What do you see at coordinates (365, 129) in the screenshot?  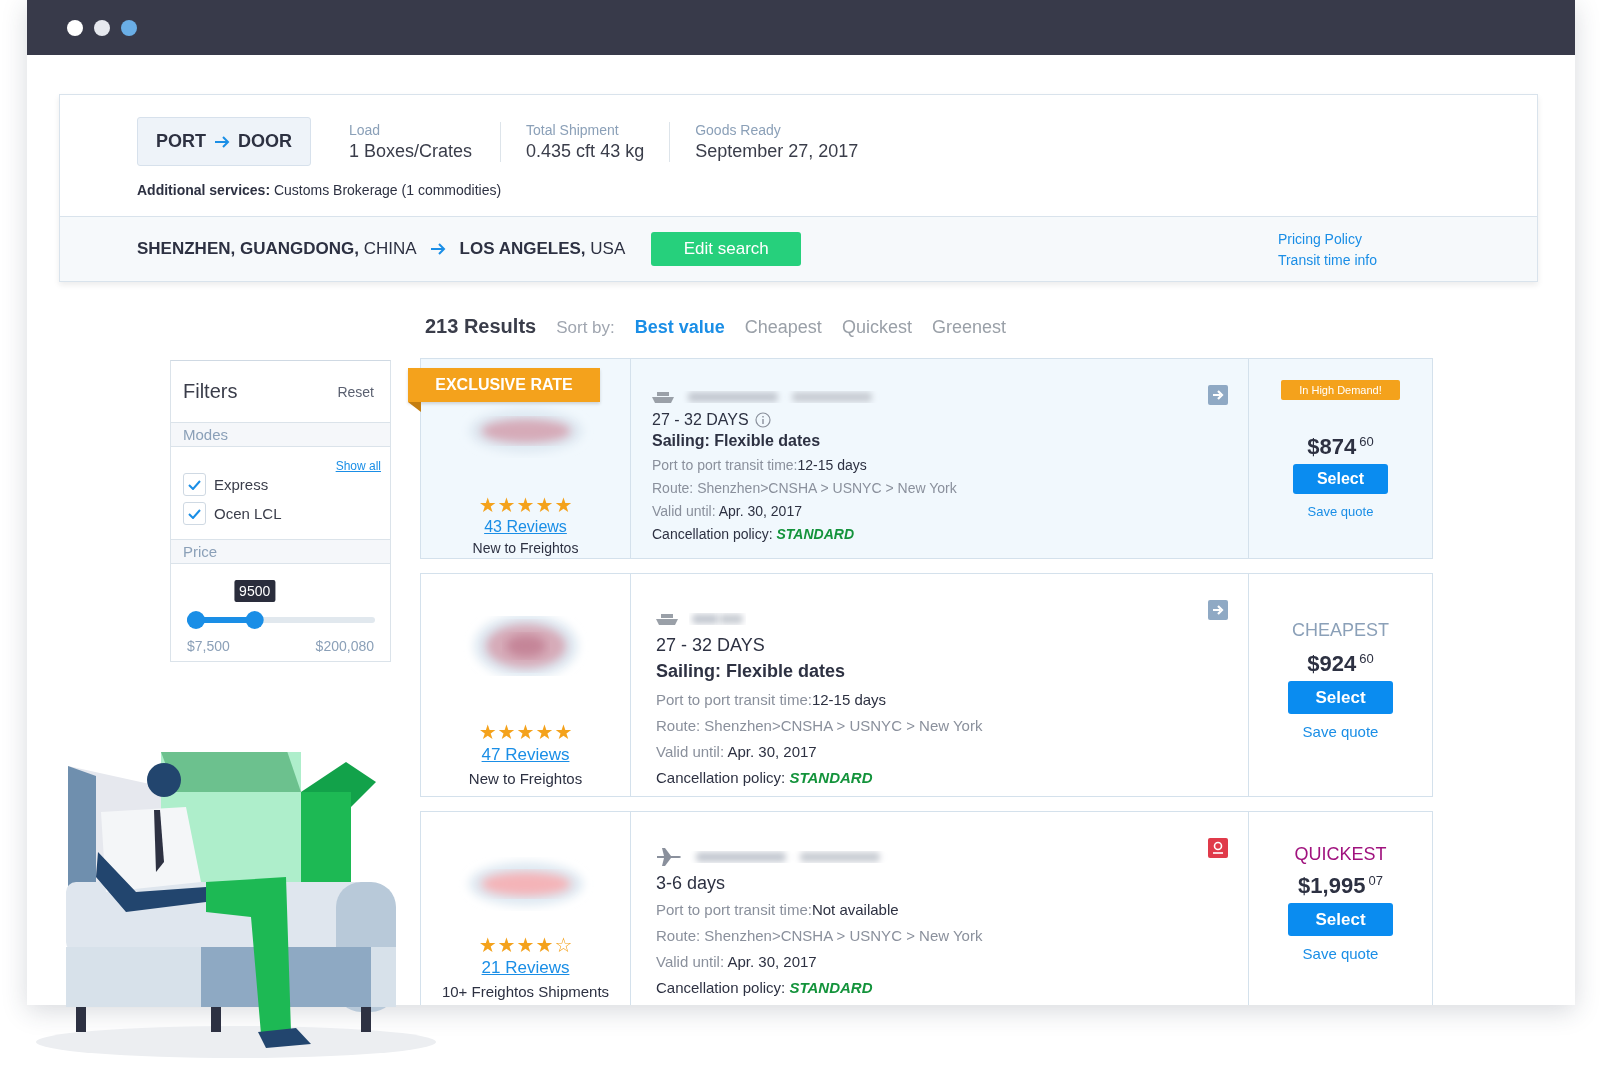 I see `field-label: Load` at bounding box center [365, 129].